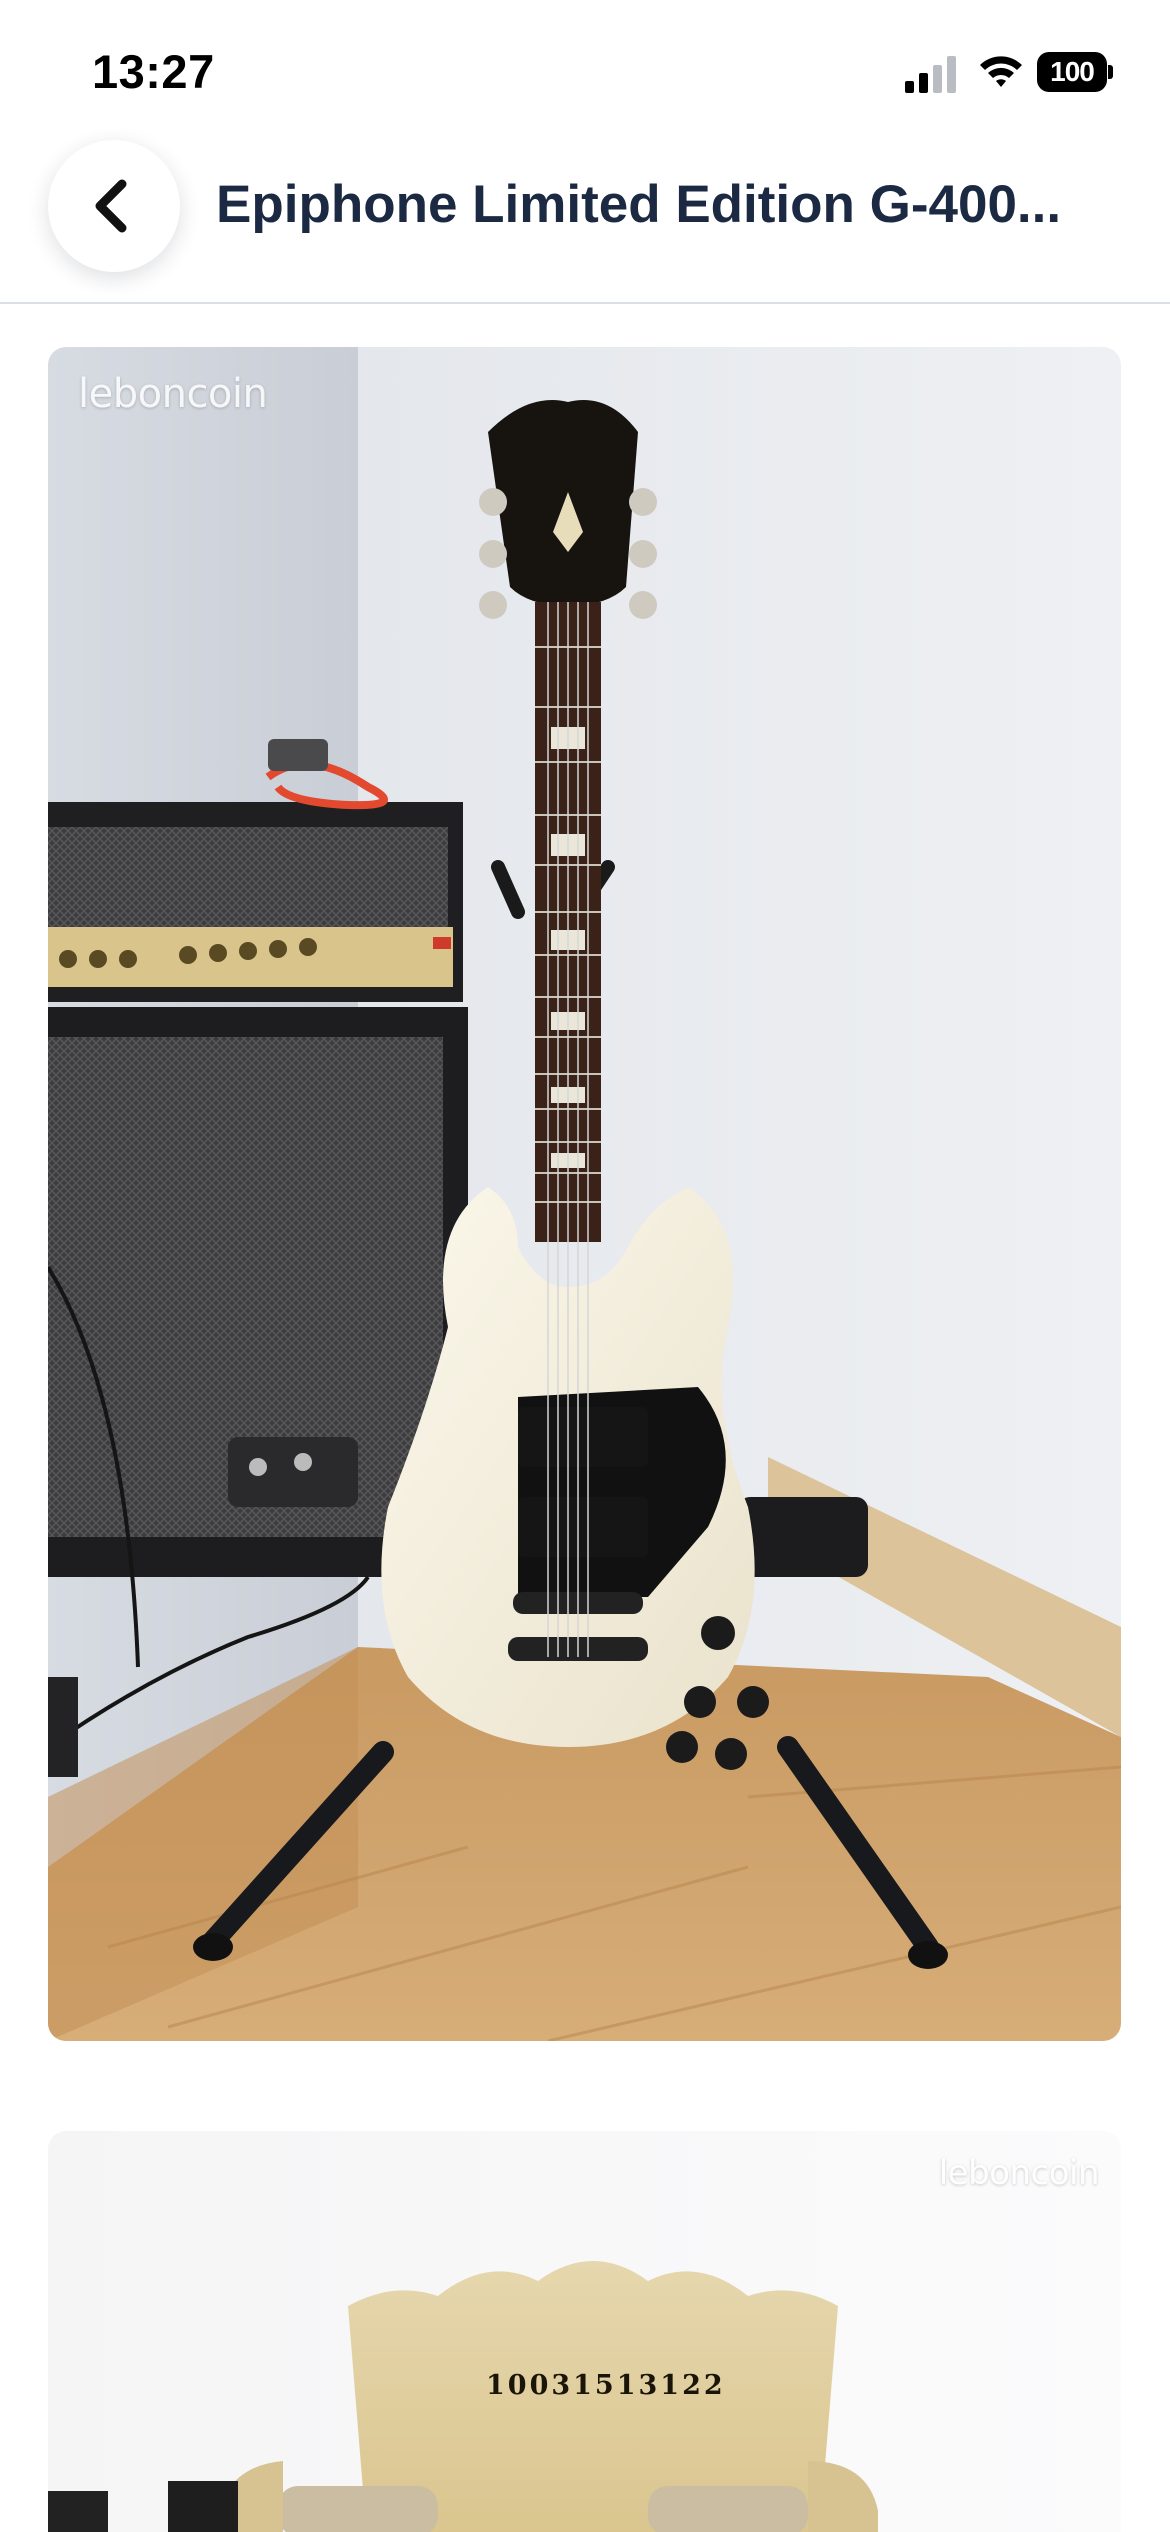  What do you see at coordinates (111, 206) in the screenshot?
I see `chevron-left-icon` at bounding box center [111, 206].